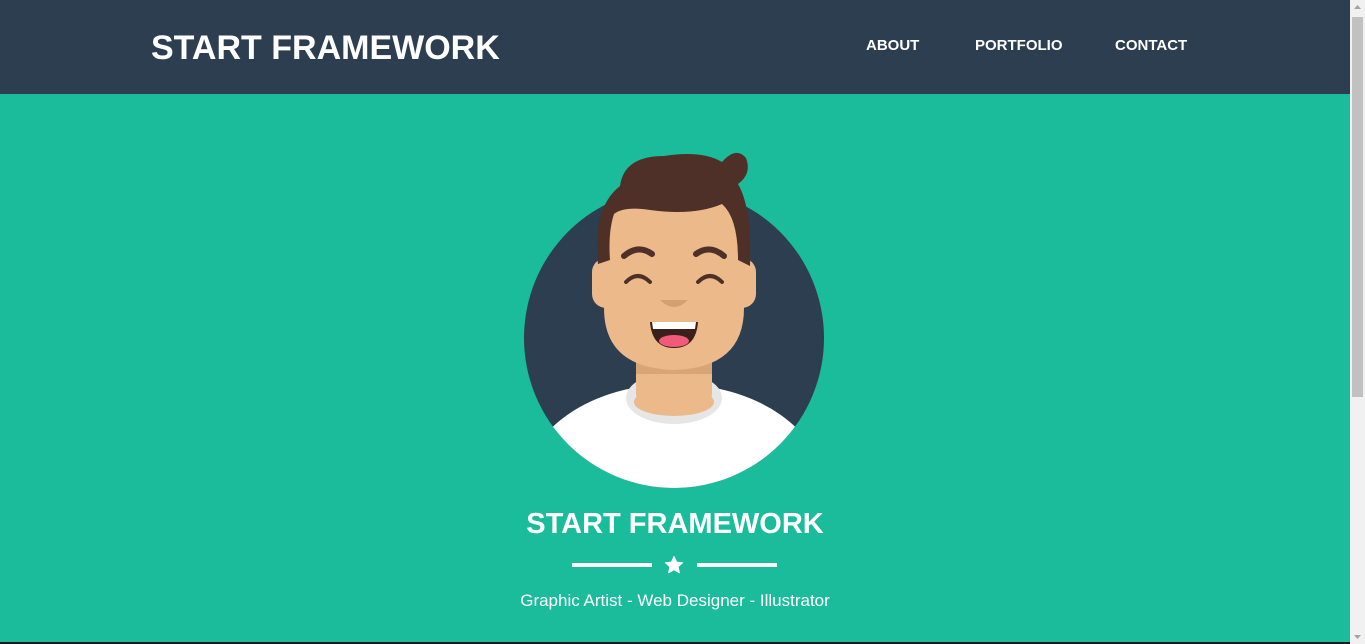  Describe the element at coordinates (1357, 207) in the screenshot. I see `scrollbar-thumb` at that location.